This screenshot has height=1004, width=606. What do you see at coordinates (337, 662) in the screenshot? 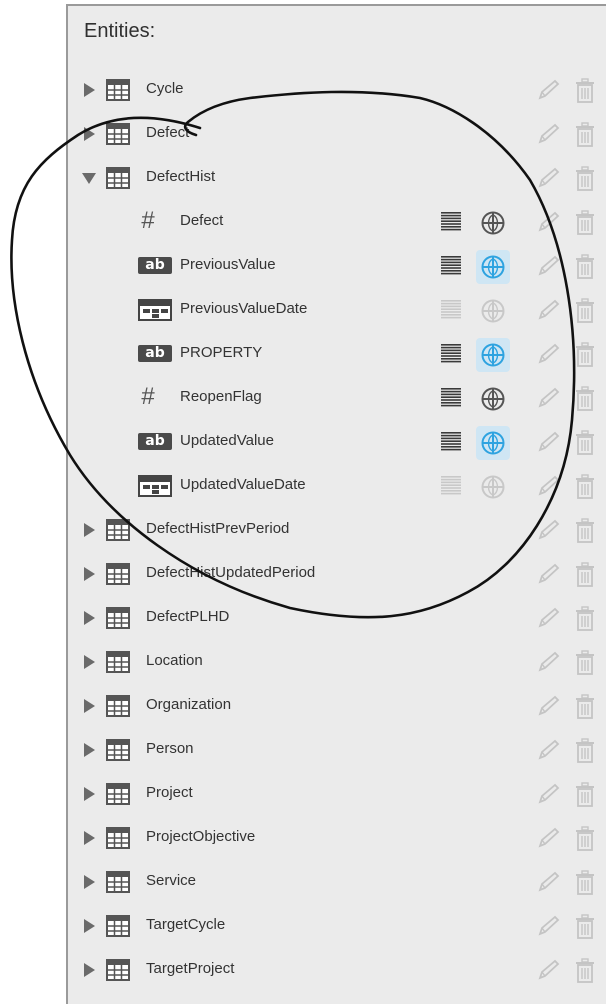
I see `entity-row: Location` at bounding box center [337, 662].